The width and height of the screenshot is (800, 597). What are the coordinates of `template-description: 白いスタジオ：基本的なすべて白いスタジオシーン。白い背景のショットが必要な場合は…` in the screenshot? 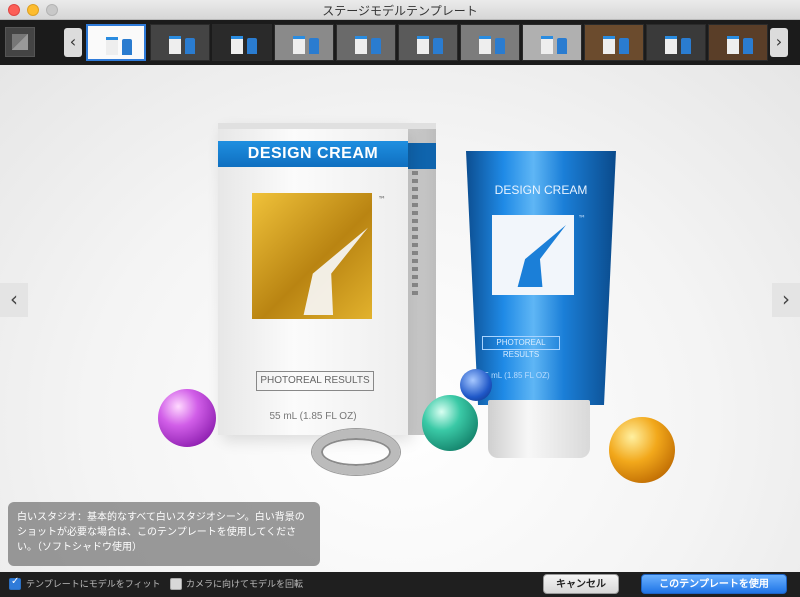 It's located at (164, 534).